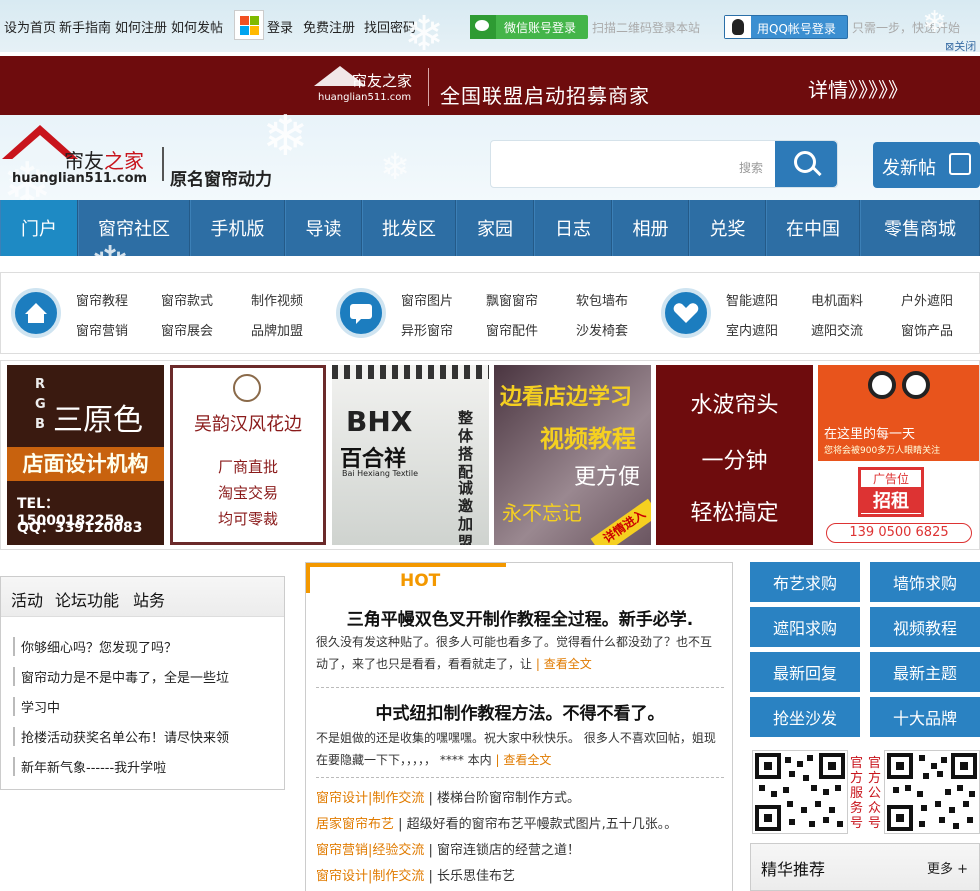 This screenshot has width=980, height=891. Describe the element at coordinates (806, 164) in the screenshot. I see `search-button` at that location.